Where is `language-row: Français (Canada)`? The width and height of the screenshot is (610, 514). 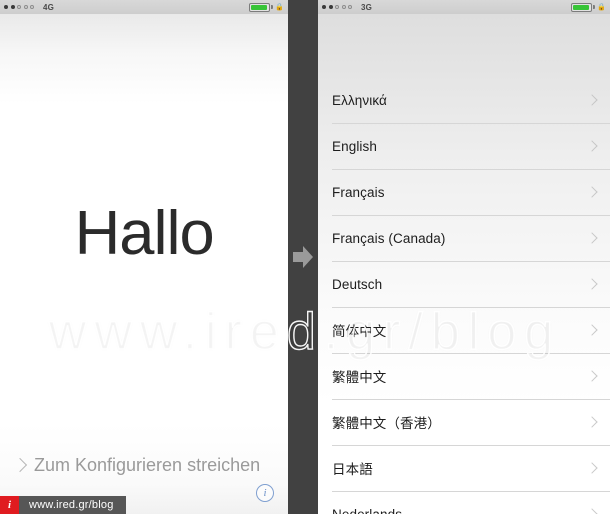 language-row: Français (Canada) is located at coordinates (464, 238).